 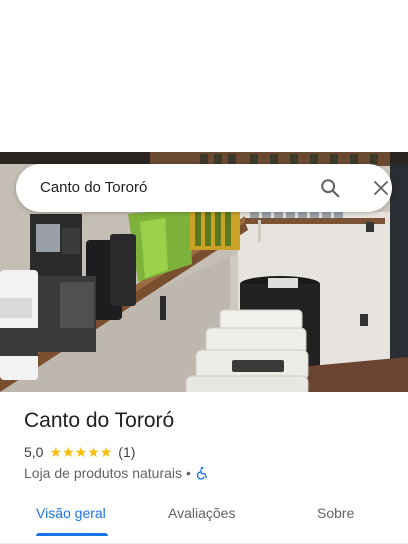 I want to click on tab-bar: Visão geral Avaliações Sobre, so click(x=204, y=520).